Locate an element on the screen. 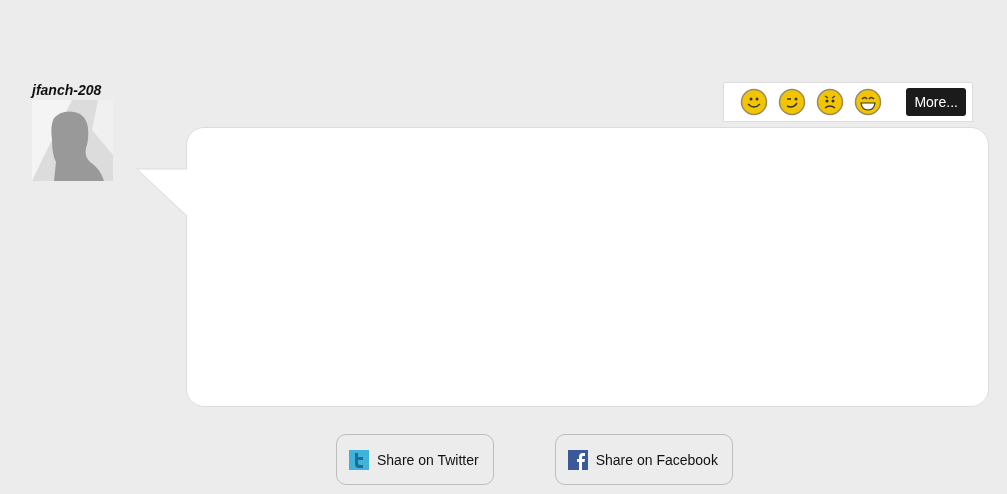 The width and height of the screenshot is (1007, 494). share-button: Share on Facebook is located at coordinates (643, 459).